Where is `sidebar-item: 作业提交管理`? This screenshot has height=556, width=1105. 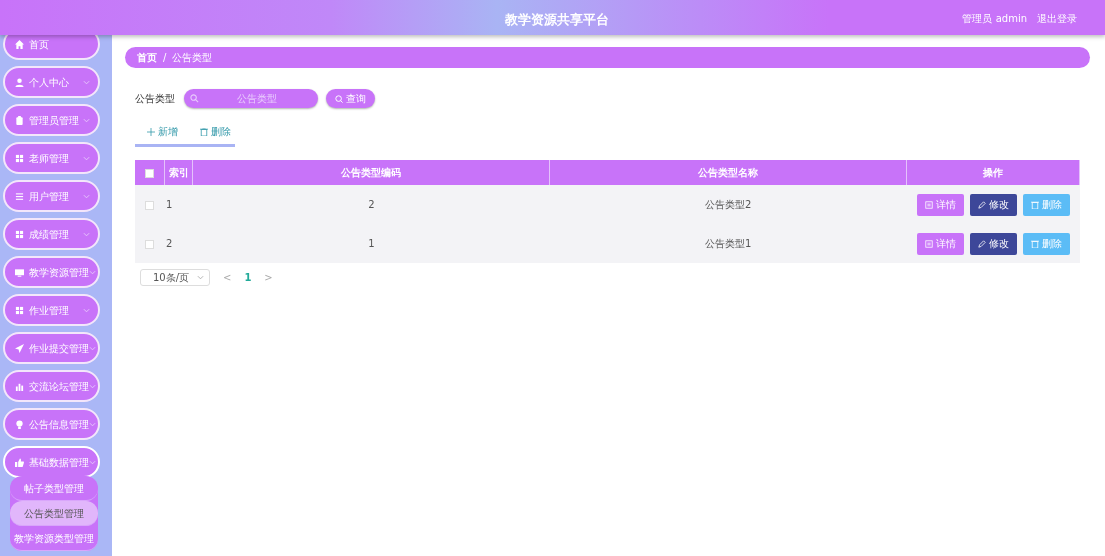 sidebar-item: 作业提交管理 is located at coordinates (51, 348).